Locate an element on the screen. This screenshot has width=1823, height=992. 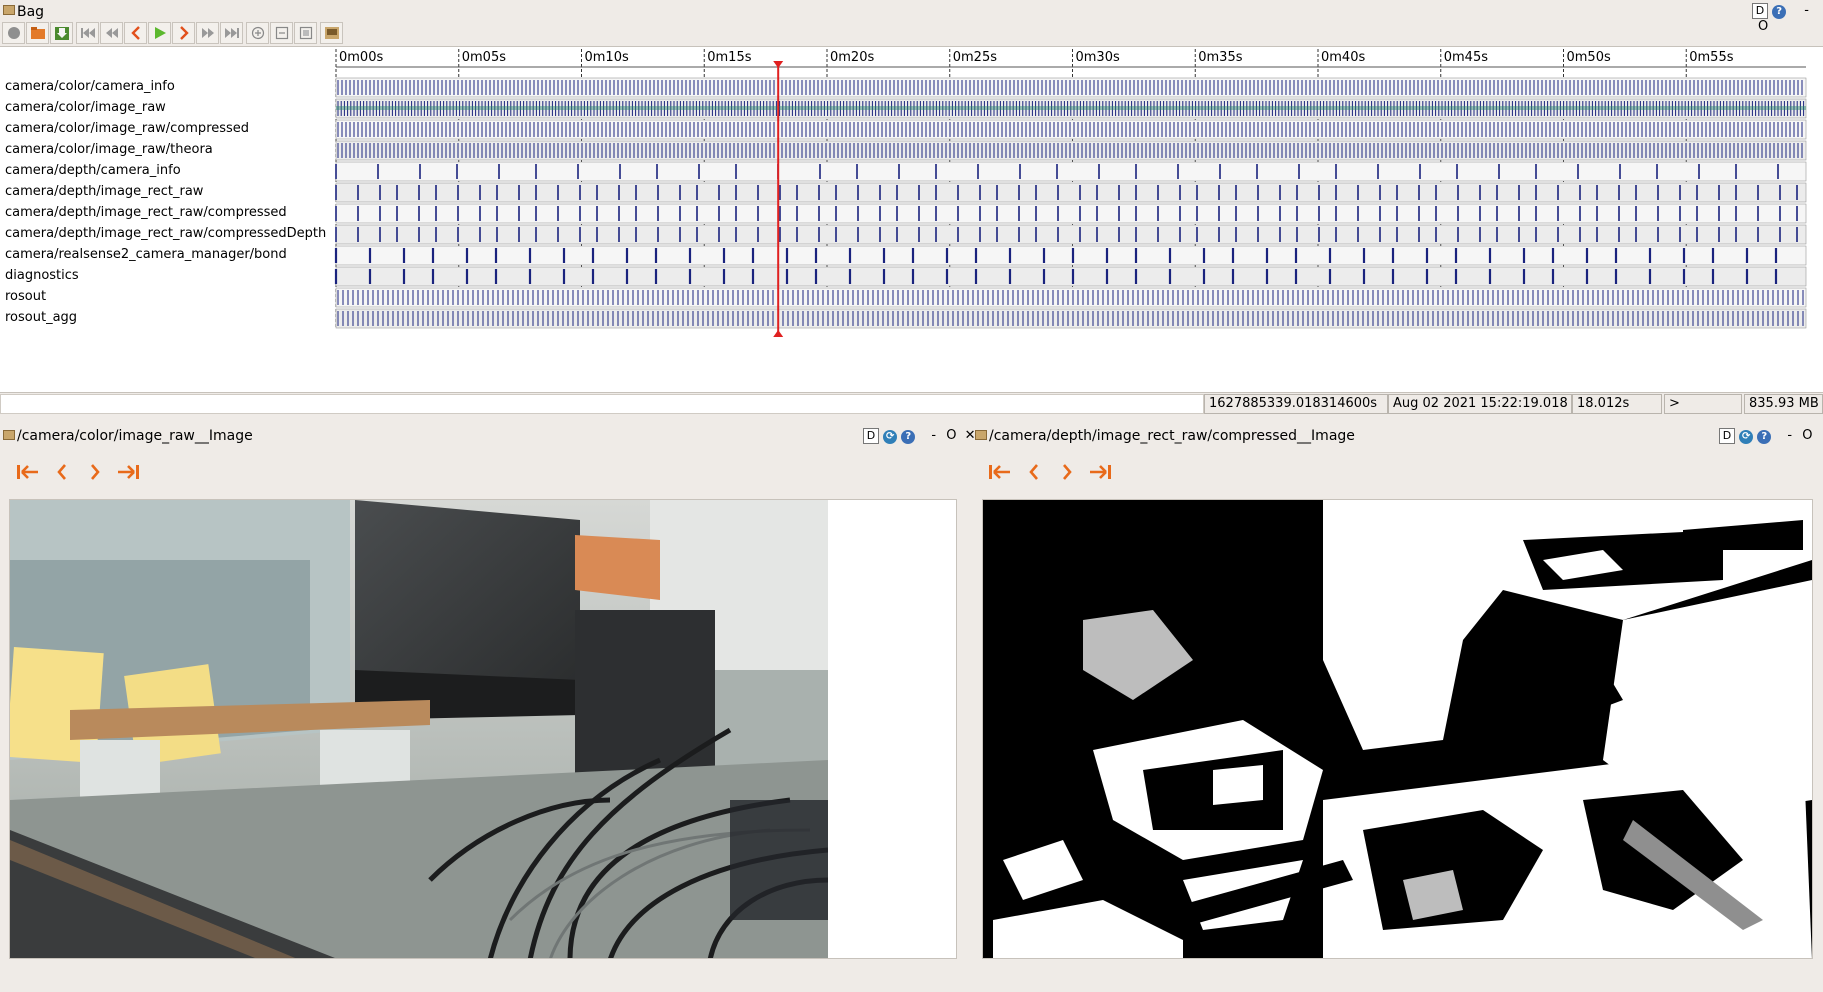
left-last-frame-button is located at coordinates (128, 472).